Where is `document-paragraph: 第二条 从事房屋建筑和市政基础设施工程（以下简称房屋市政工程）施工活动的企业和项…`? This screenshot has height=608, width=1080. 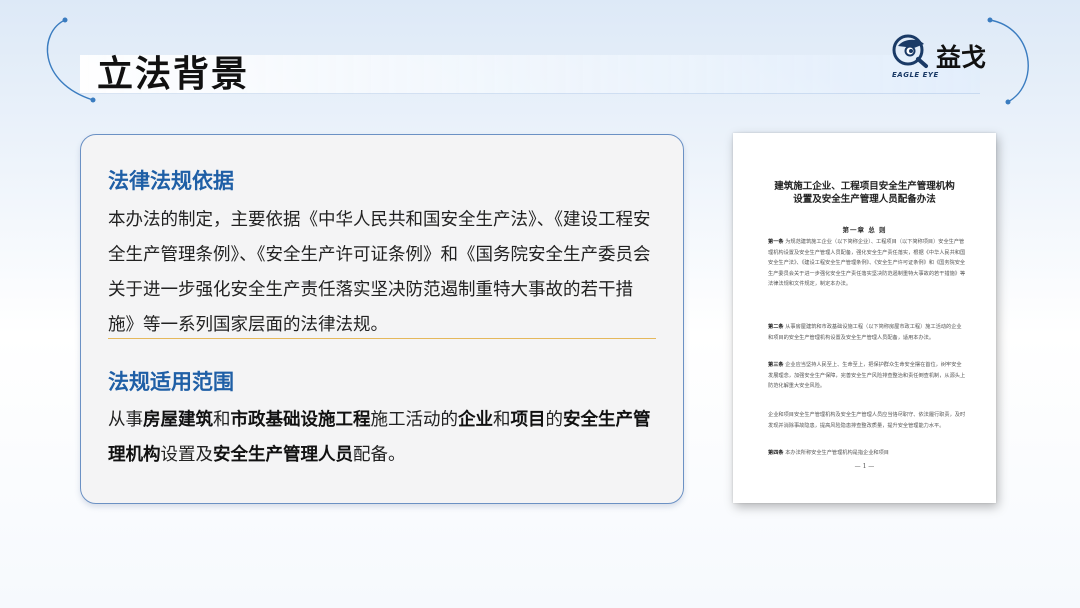 document-paragraph: 第二条 从事房屋建筑和市政基础设施工程（以下简称房屋市政工程）施工活动的企业和项… is located at coordinates (865, 332).